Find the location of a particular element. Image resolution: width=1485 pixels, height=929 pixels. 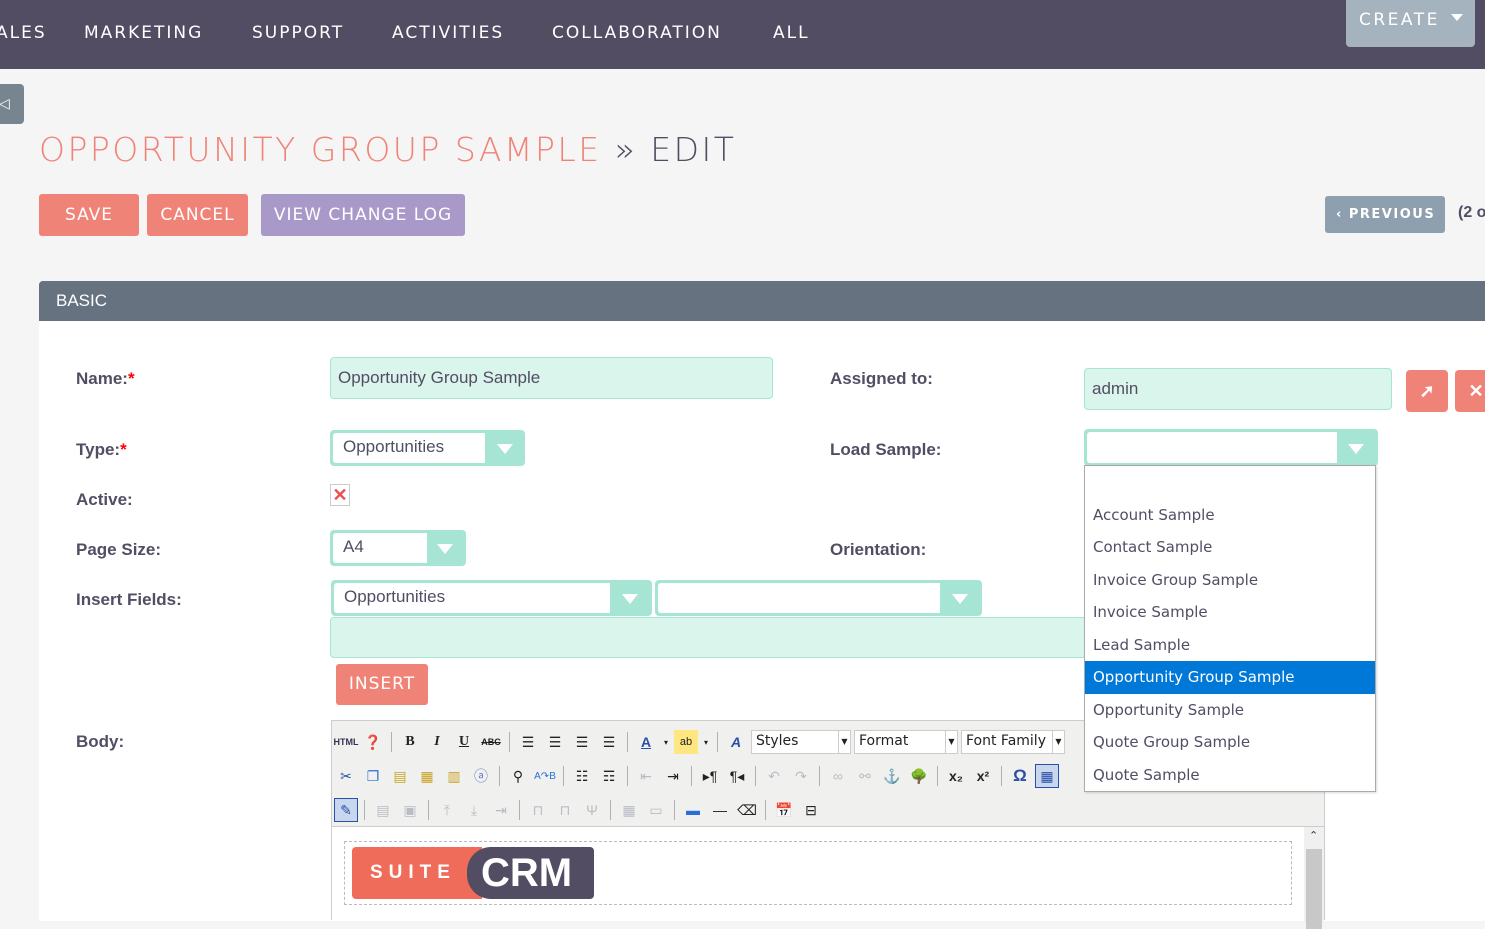

split-cells-icon: ▦ is located at coordinates (629, 810).